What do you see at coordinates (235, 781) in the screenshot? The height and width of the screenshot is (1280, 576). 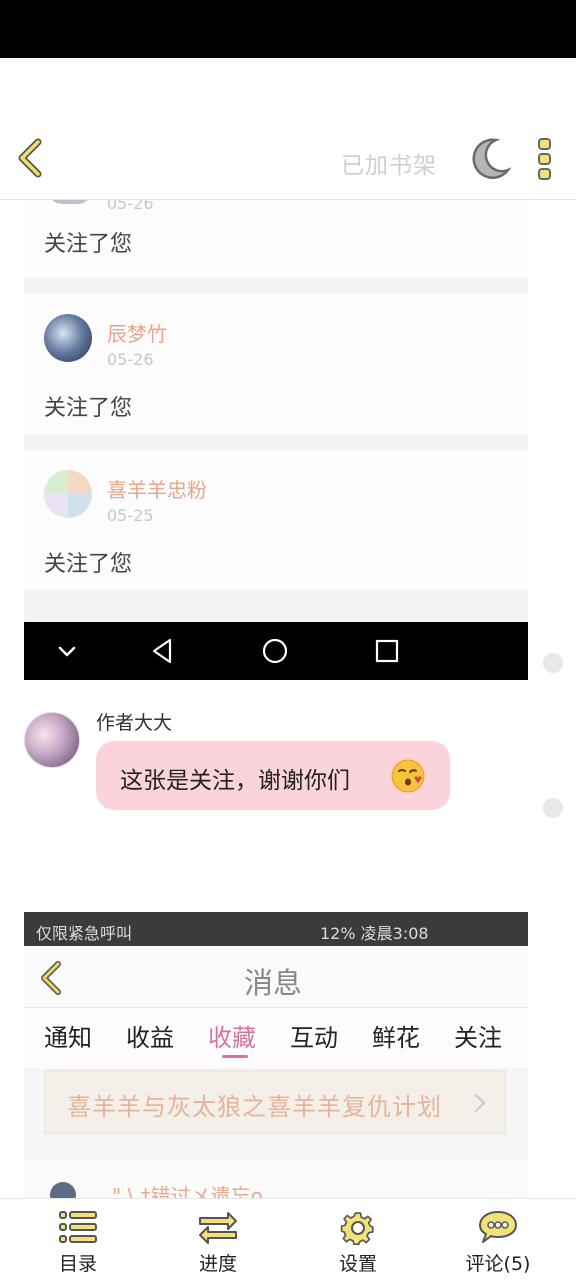 I see `chat-message: 这张是关注，谢谢你们` at bounding box center [235, 781].